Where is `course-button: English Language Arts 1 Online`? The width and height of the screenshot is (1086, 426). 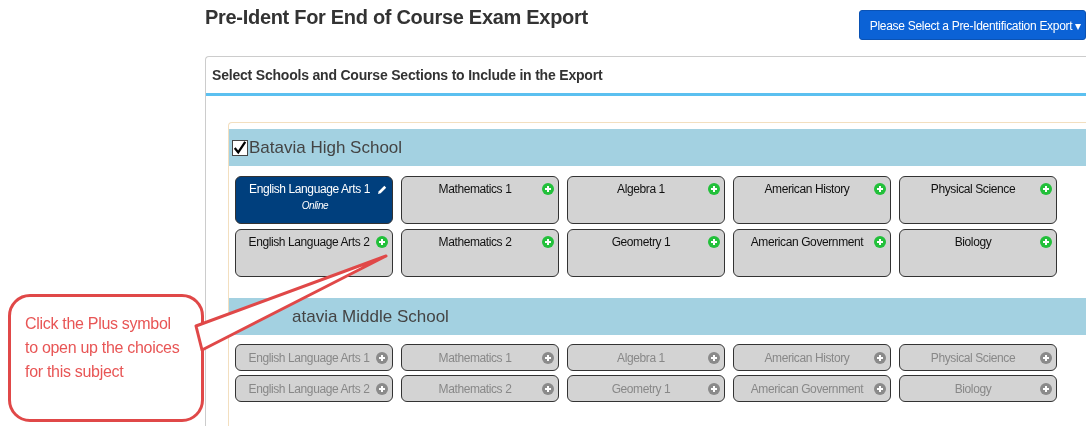
course-button: English Language Arts 1 Online is located at coordinates (314, 200).